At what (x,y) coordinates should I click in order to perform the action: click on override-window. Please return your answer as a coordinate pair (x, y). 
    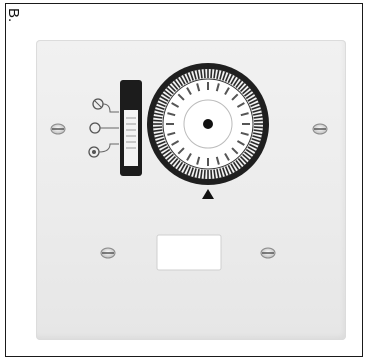
    Looking at the image, I should click on (189, 252).